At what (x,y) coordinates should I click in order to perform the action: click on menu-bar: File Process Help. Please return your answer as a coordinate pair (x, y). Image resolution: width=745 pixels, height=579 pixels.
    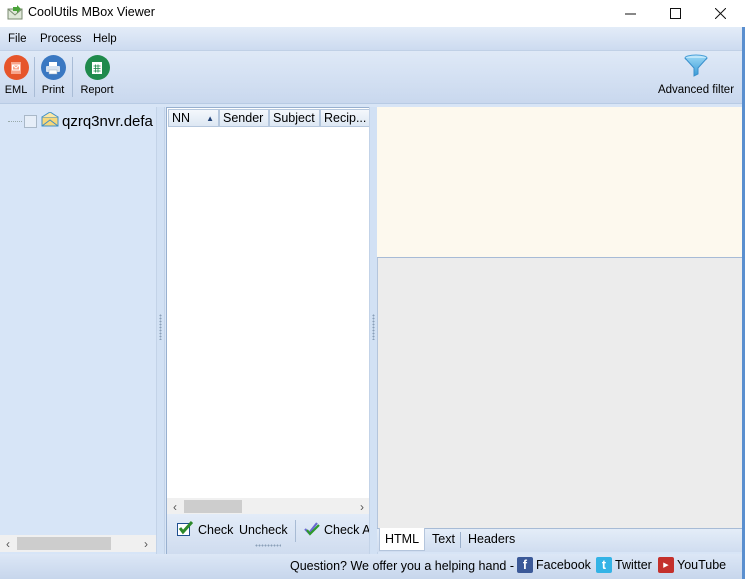
    Looking at the image, I should click on (372, 39).